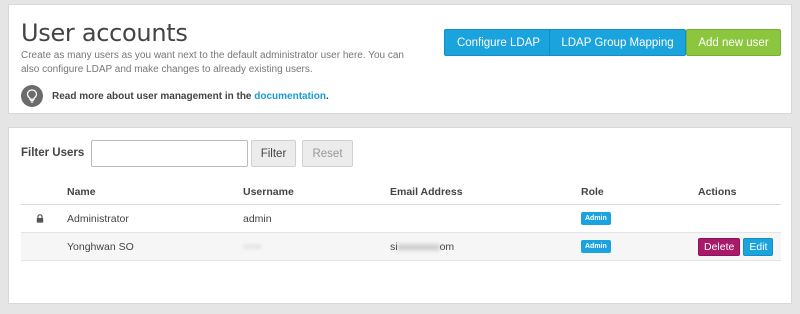  I want to click on filter-label: Filter Users, so click(53, 153).